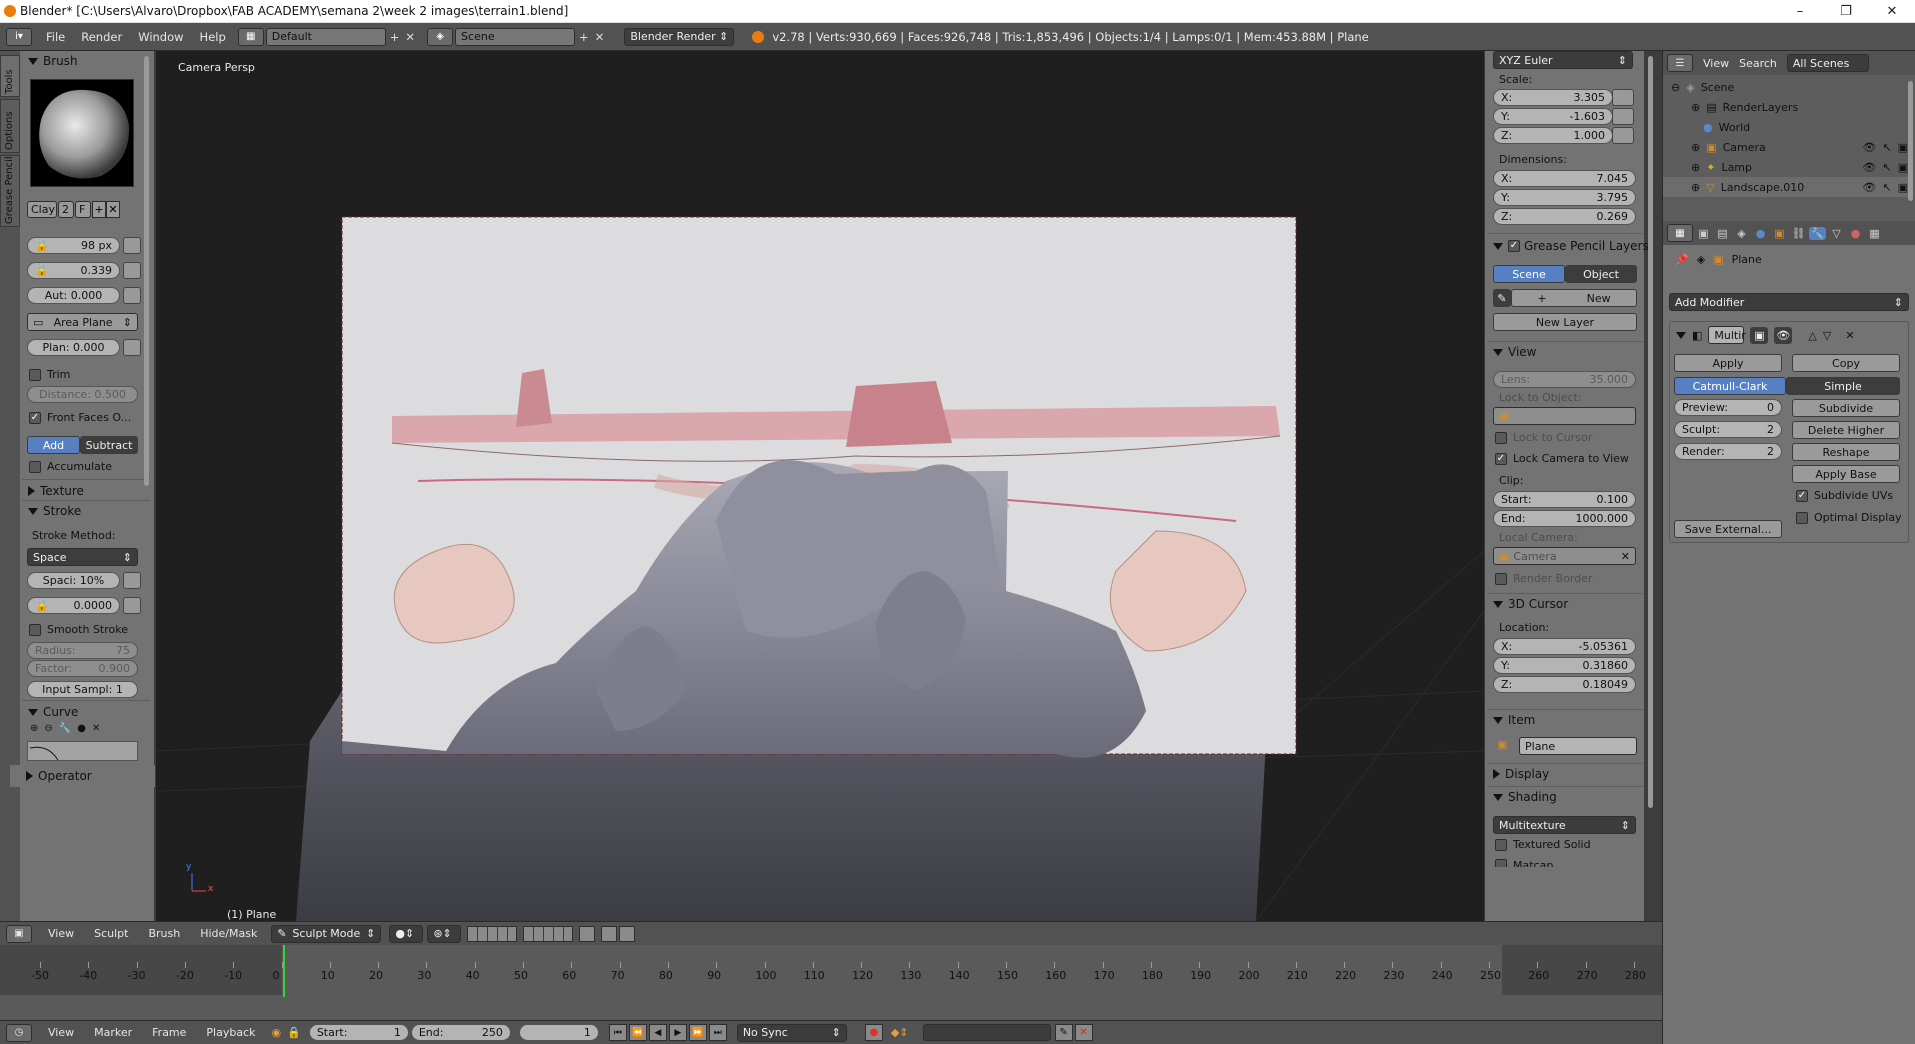 The height and width of the screenshot is (1044, 1915). Describe the element at coordinates (1514, 720) in the screenshot. I see `item-panel-header: Item` at that location.